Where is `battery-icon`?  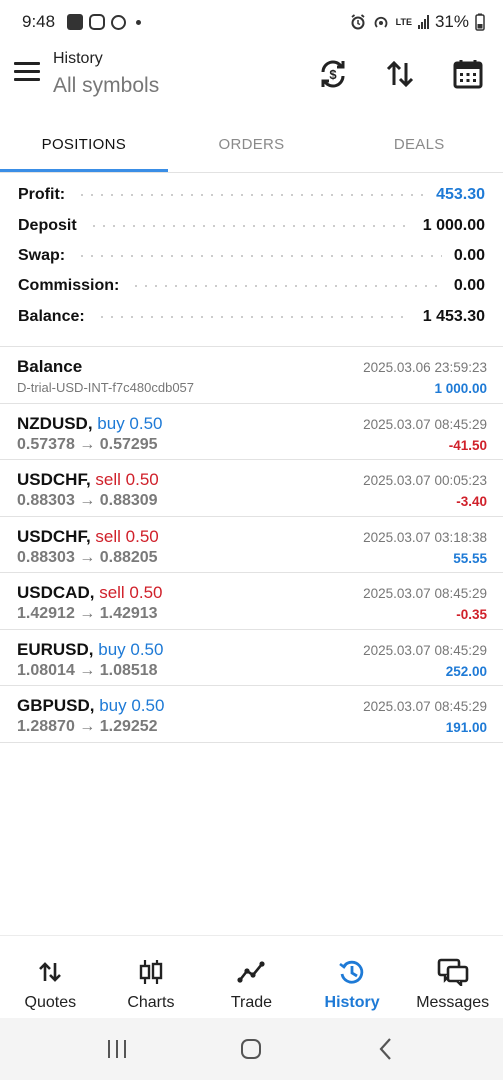
battery-icon is located at coordinates (480, 22).